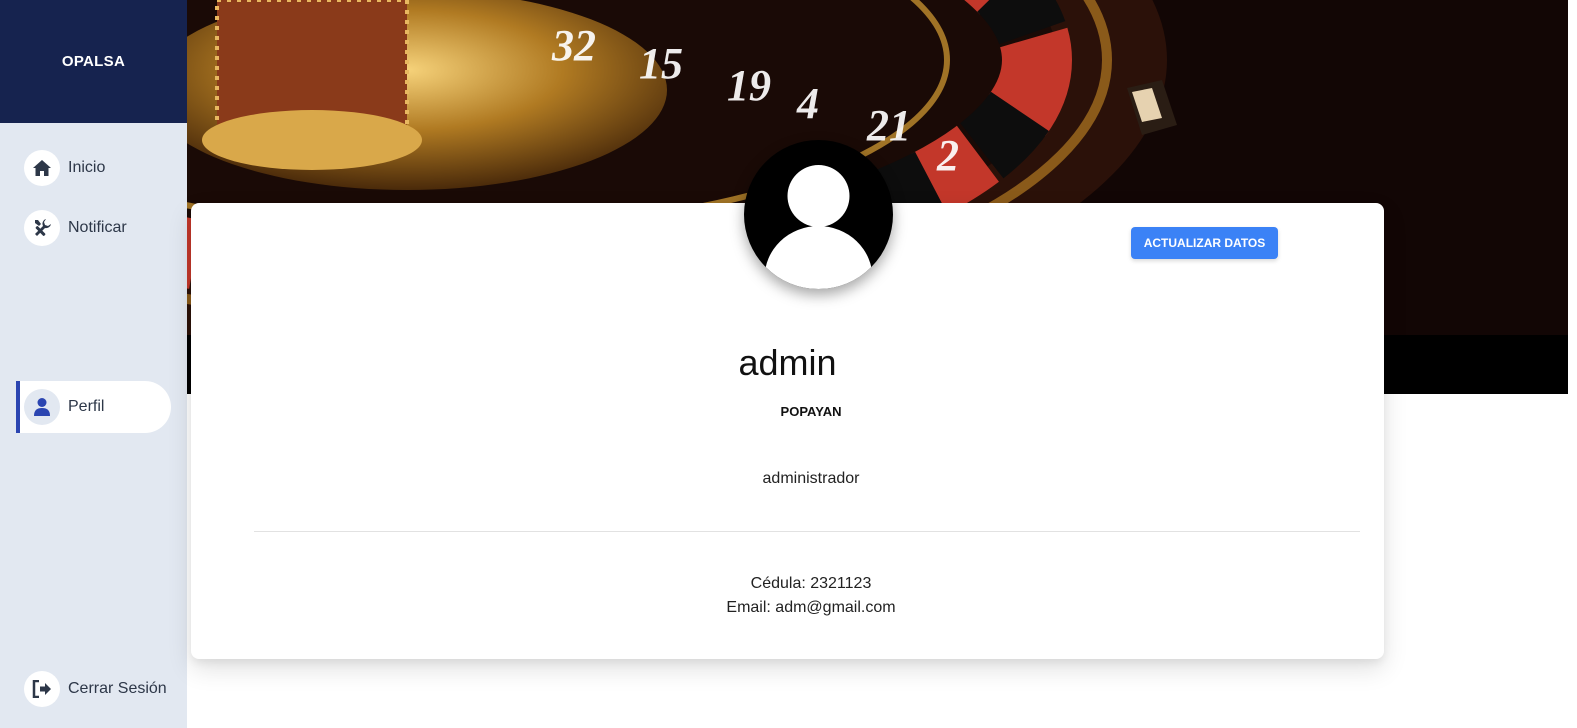  What do you see at coordinates (811, 478) in the screenshot?
I see `profile-role: administrador` at bounding box center [811, 478].